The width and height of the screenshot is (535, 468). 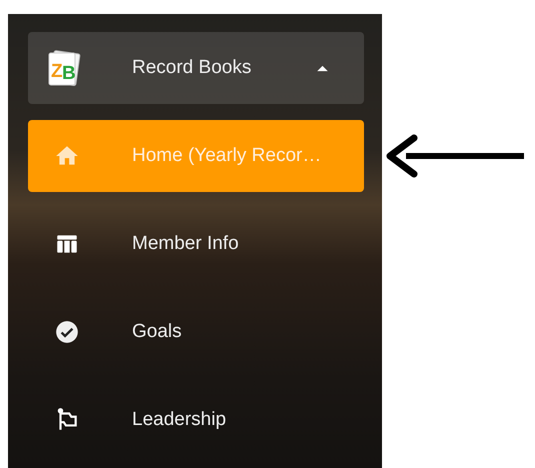 What do you see at coordinates (196, 420) in the screenshot?
I see `menu-item: Leadership` at bounding box center [196, 420].